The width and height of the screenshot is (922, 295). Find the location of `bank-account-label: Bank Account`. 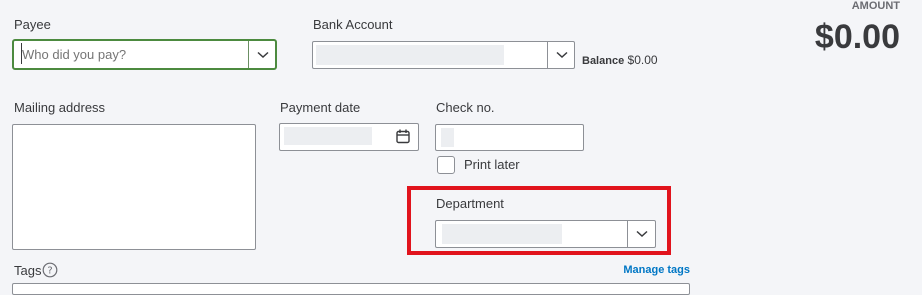

bank-account-label: Bank Account is located at coordinates (353, 24).